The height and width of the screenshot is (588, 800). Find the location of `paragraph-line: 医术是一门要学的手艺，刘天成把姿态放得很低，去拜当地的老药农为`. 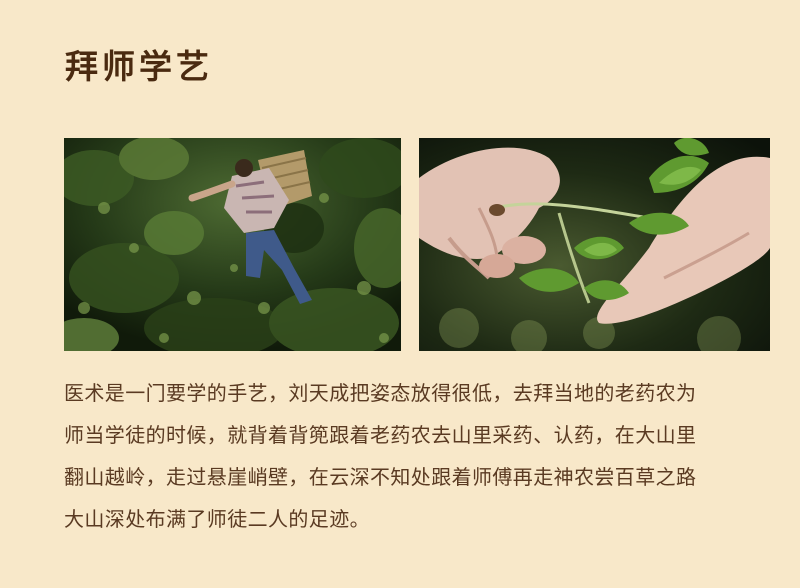

paragraph-line: 医术是一门要学的手艺，刘天成把姿态放得很低，去拜当地的老药农为 is located at coordinates (380, 393).